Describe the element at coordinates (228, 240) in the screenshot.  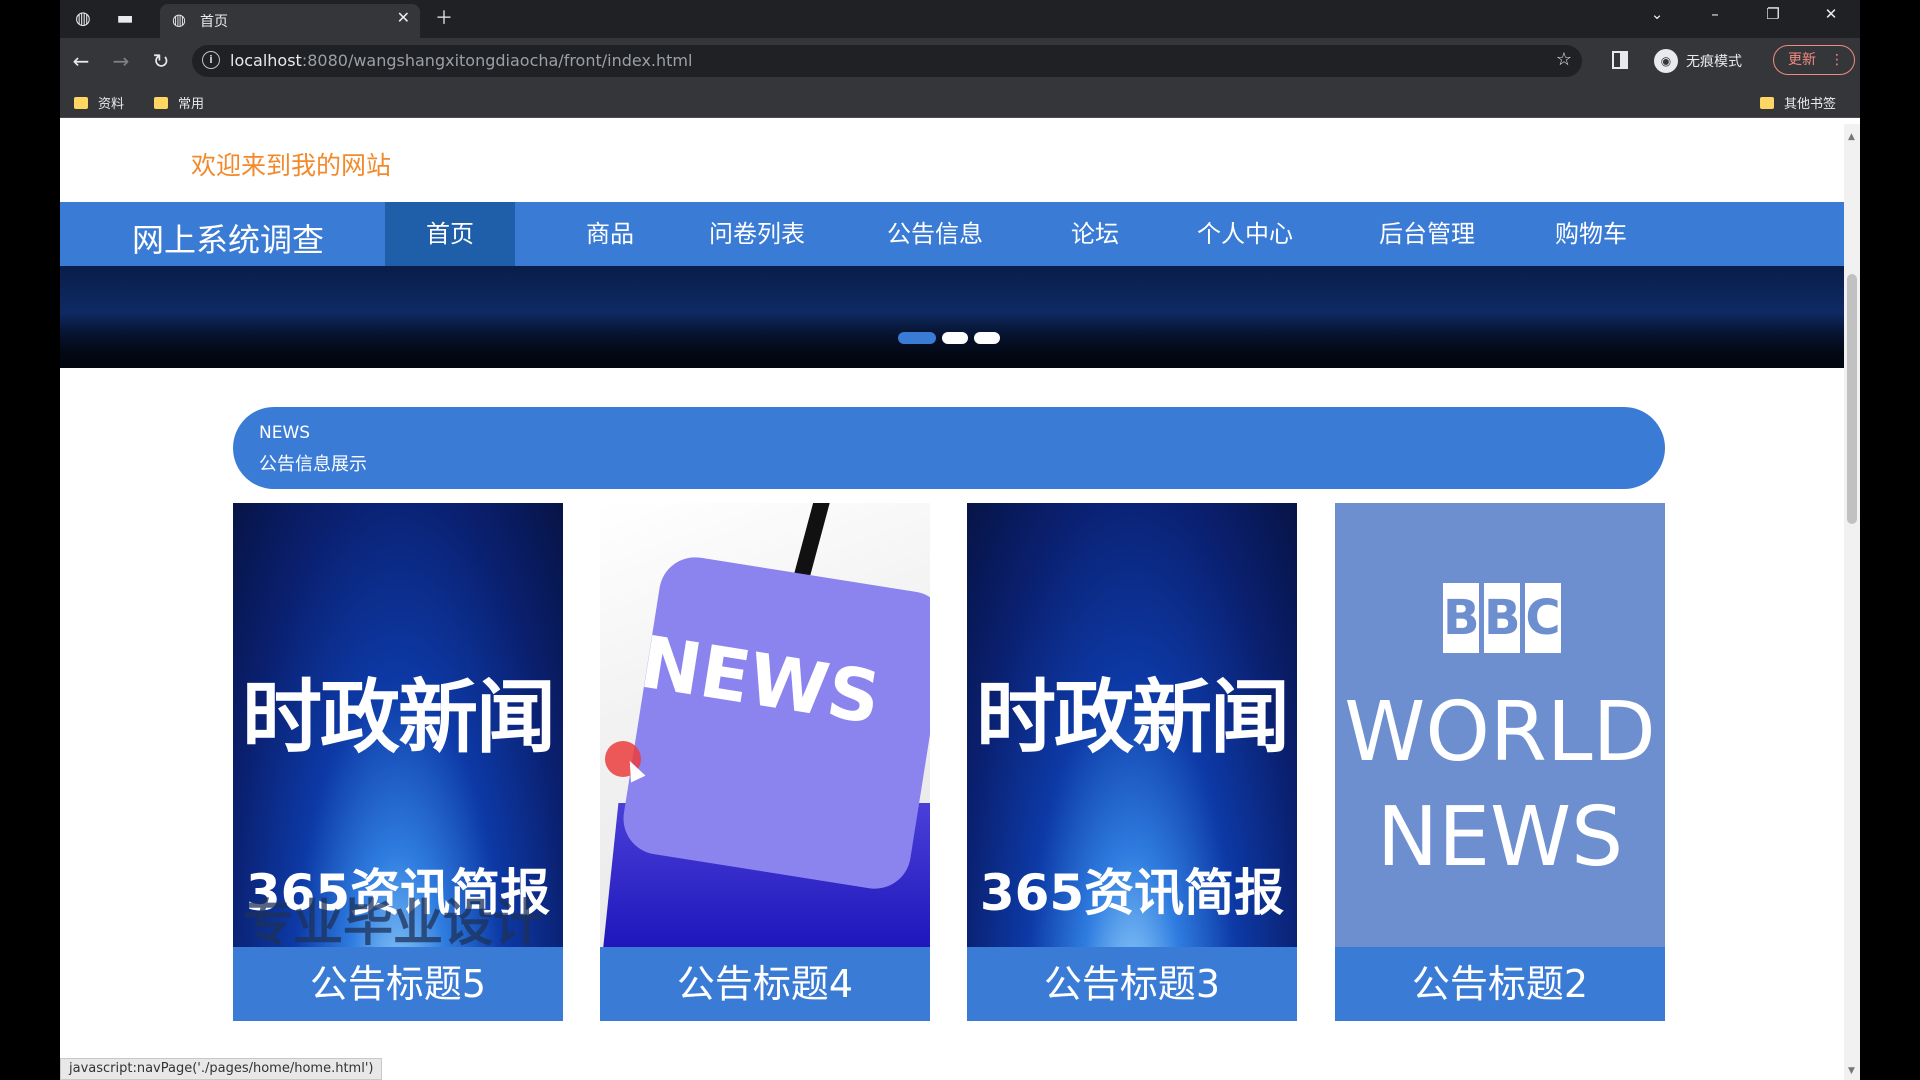
I see `site-name: 网上系统调查` at that location.